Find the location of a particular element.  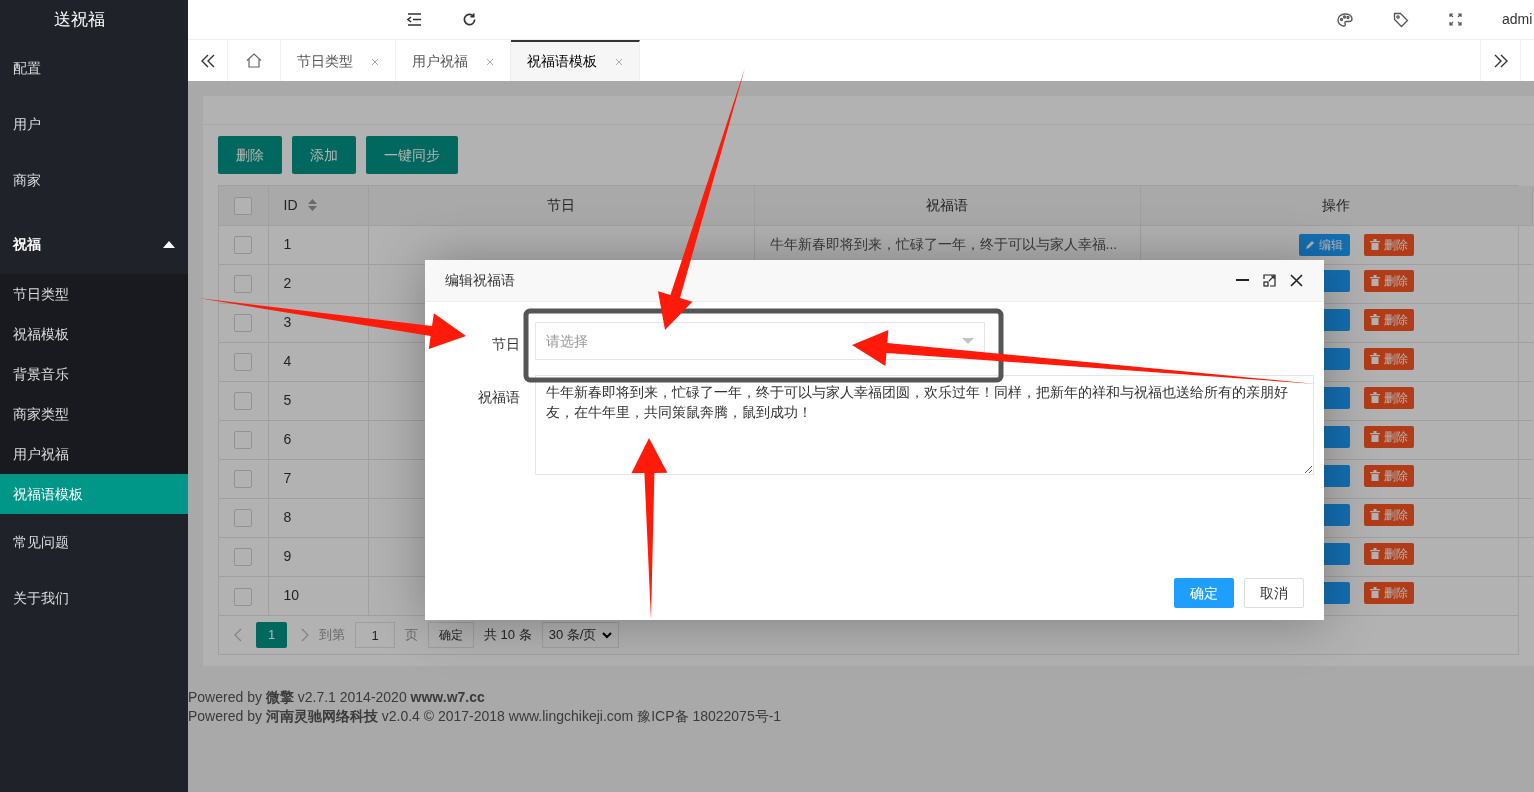

app-logo: 送祝福 is located at coordinates (79, 20).